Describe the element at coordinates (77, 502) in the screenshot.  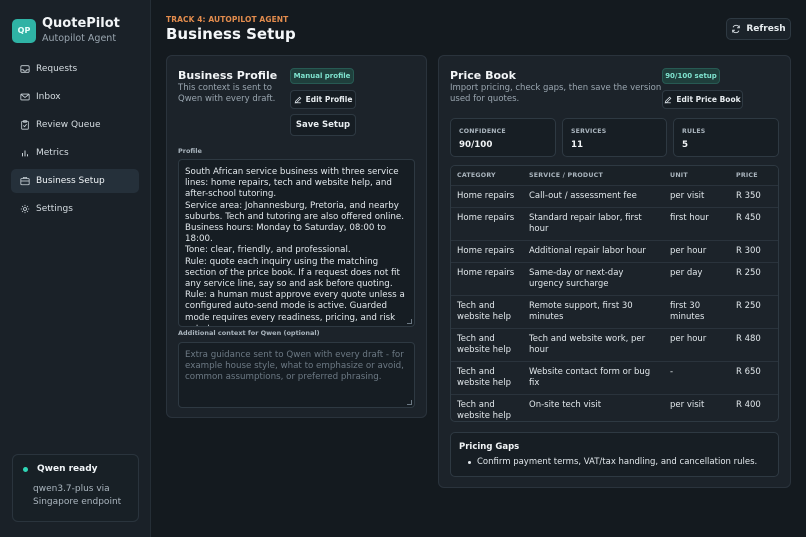
I see `status-endpoint: Singapore endpoint` at that location.